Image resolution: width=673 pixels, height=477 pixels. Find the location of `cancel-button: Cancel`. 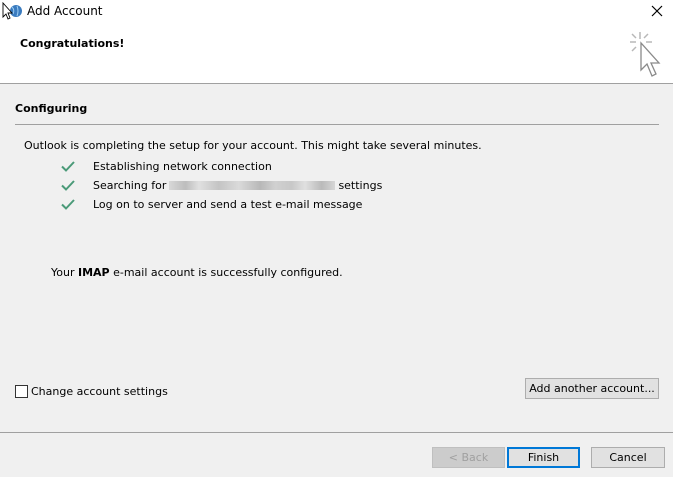

cancel-button: Cancel is located at coordinates (628, 457).